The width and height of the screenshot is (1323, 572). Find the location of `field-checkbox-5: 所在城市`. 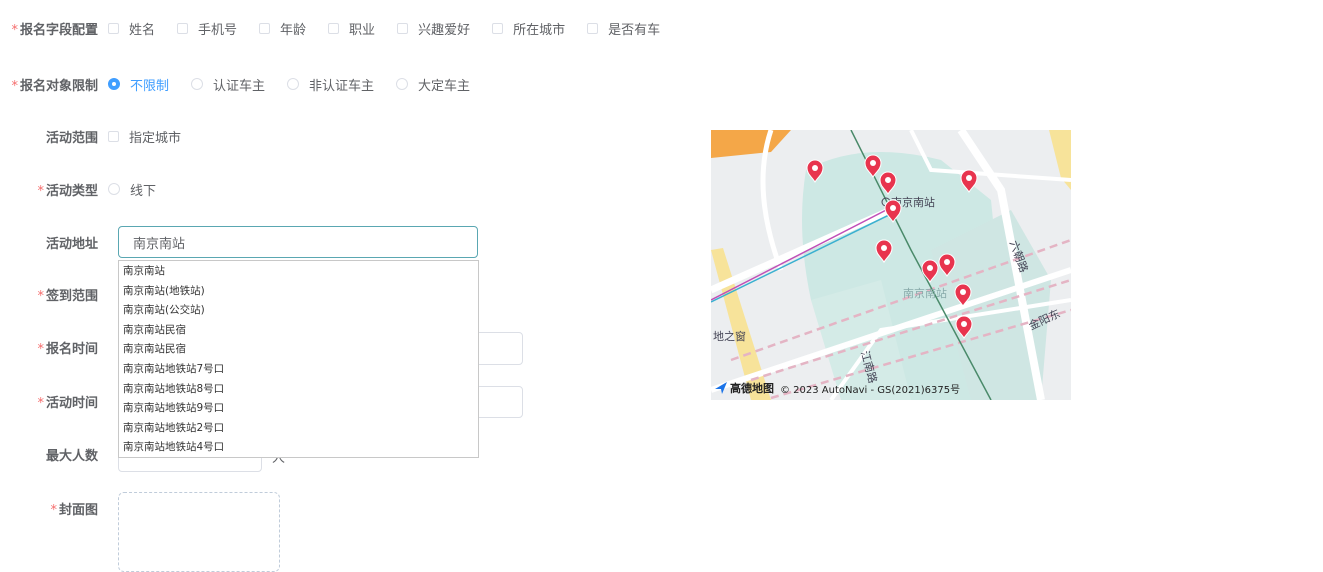

field-checkbox-5: 所在城市 is located at coordinates (528, 28).